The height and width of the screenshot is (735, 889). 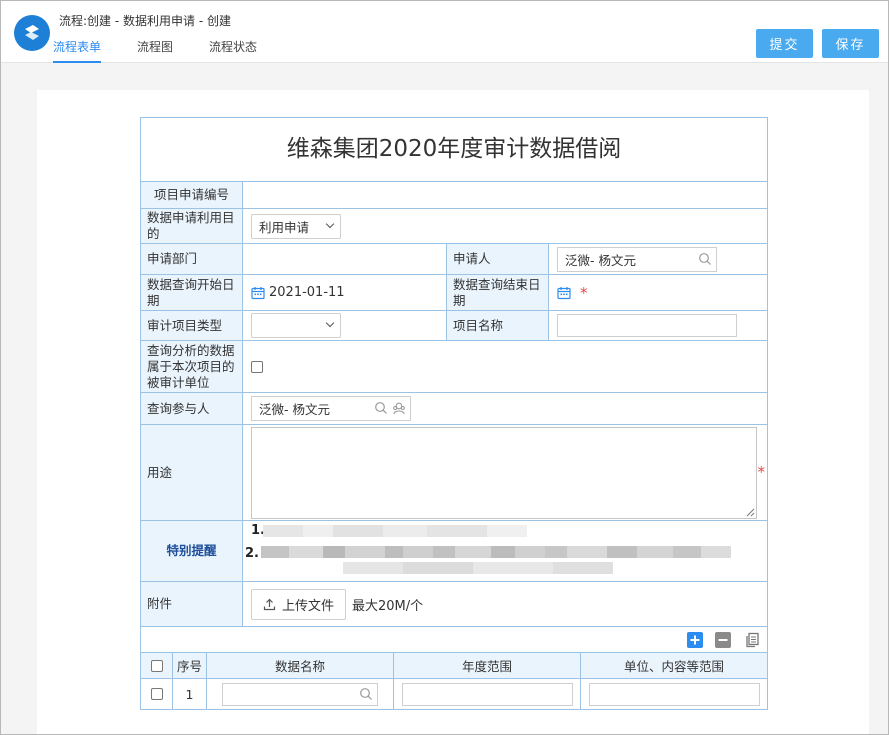 I want to click on tab-flow-chart: 流程图, so click(x=155, y=50).